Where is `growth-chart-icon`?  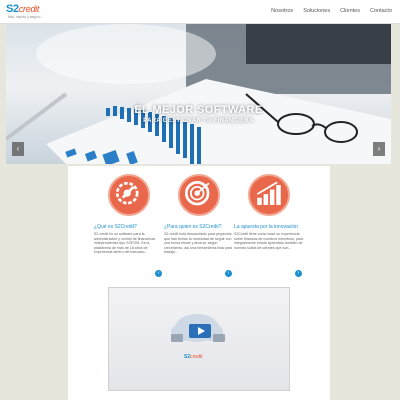
growth-chart-icon is located at coordinates (269, 195).